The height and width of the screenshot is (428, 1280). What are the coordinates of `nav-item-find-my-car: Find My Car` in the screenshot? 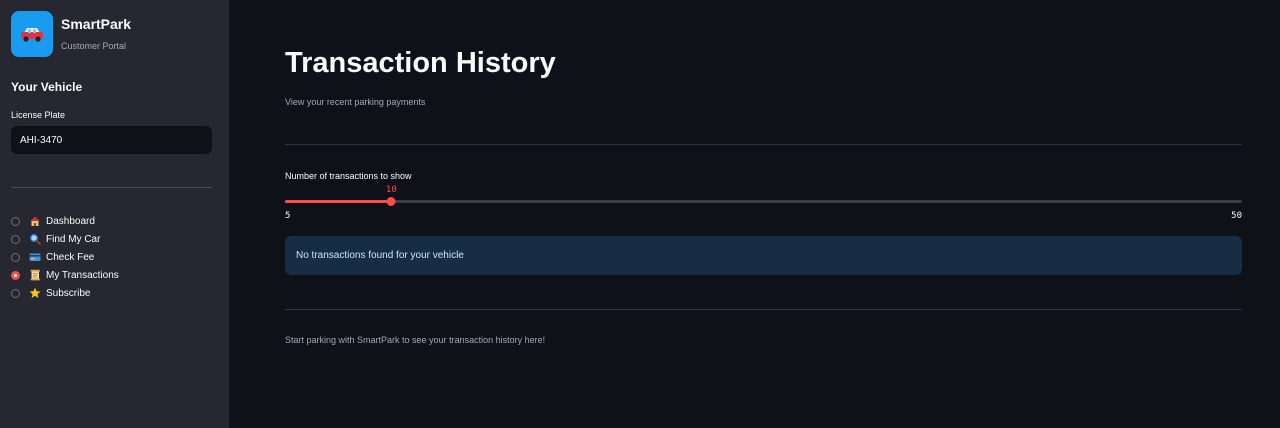 It's located at (116, 239).